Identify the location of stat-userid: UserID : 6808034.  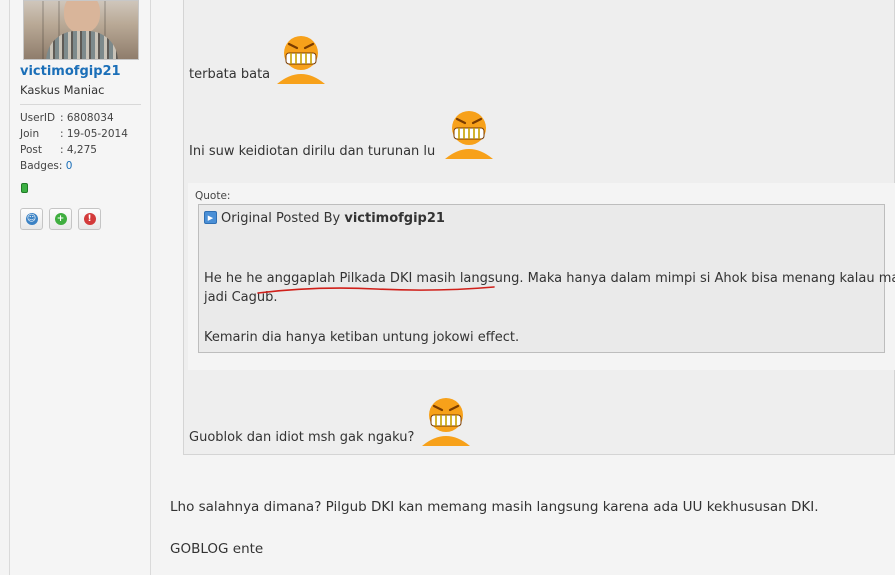
(67, 118).